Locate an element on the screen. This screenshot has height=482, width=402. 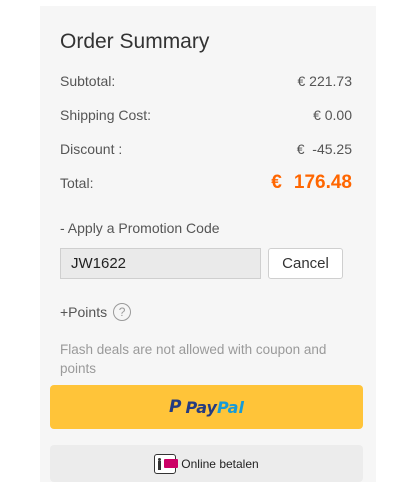
shipping-value: € 0.00 is located at coordinates (332, 115).